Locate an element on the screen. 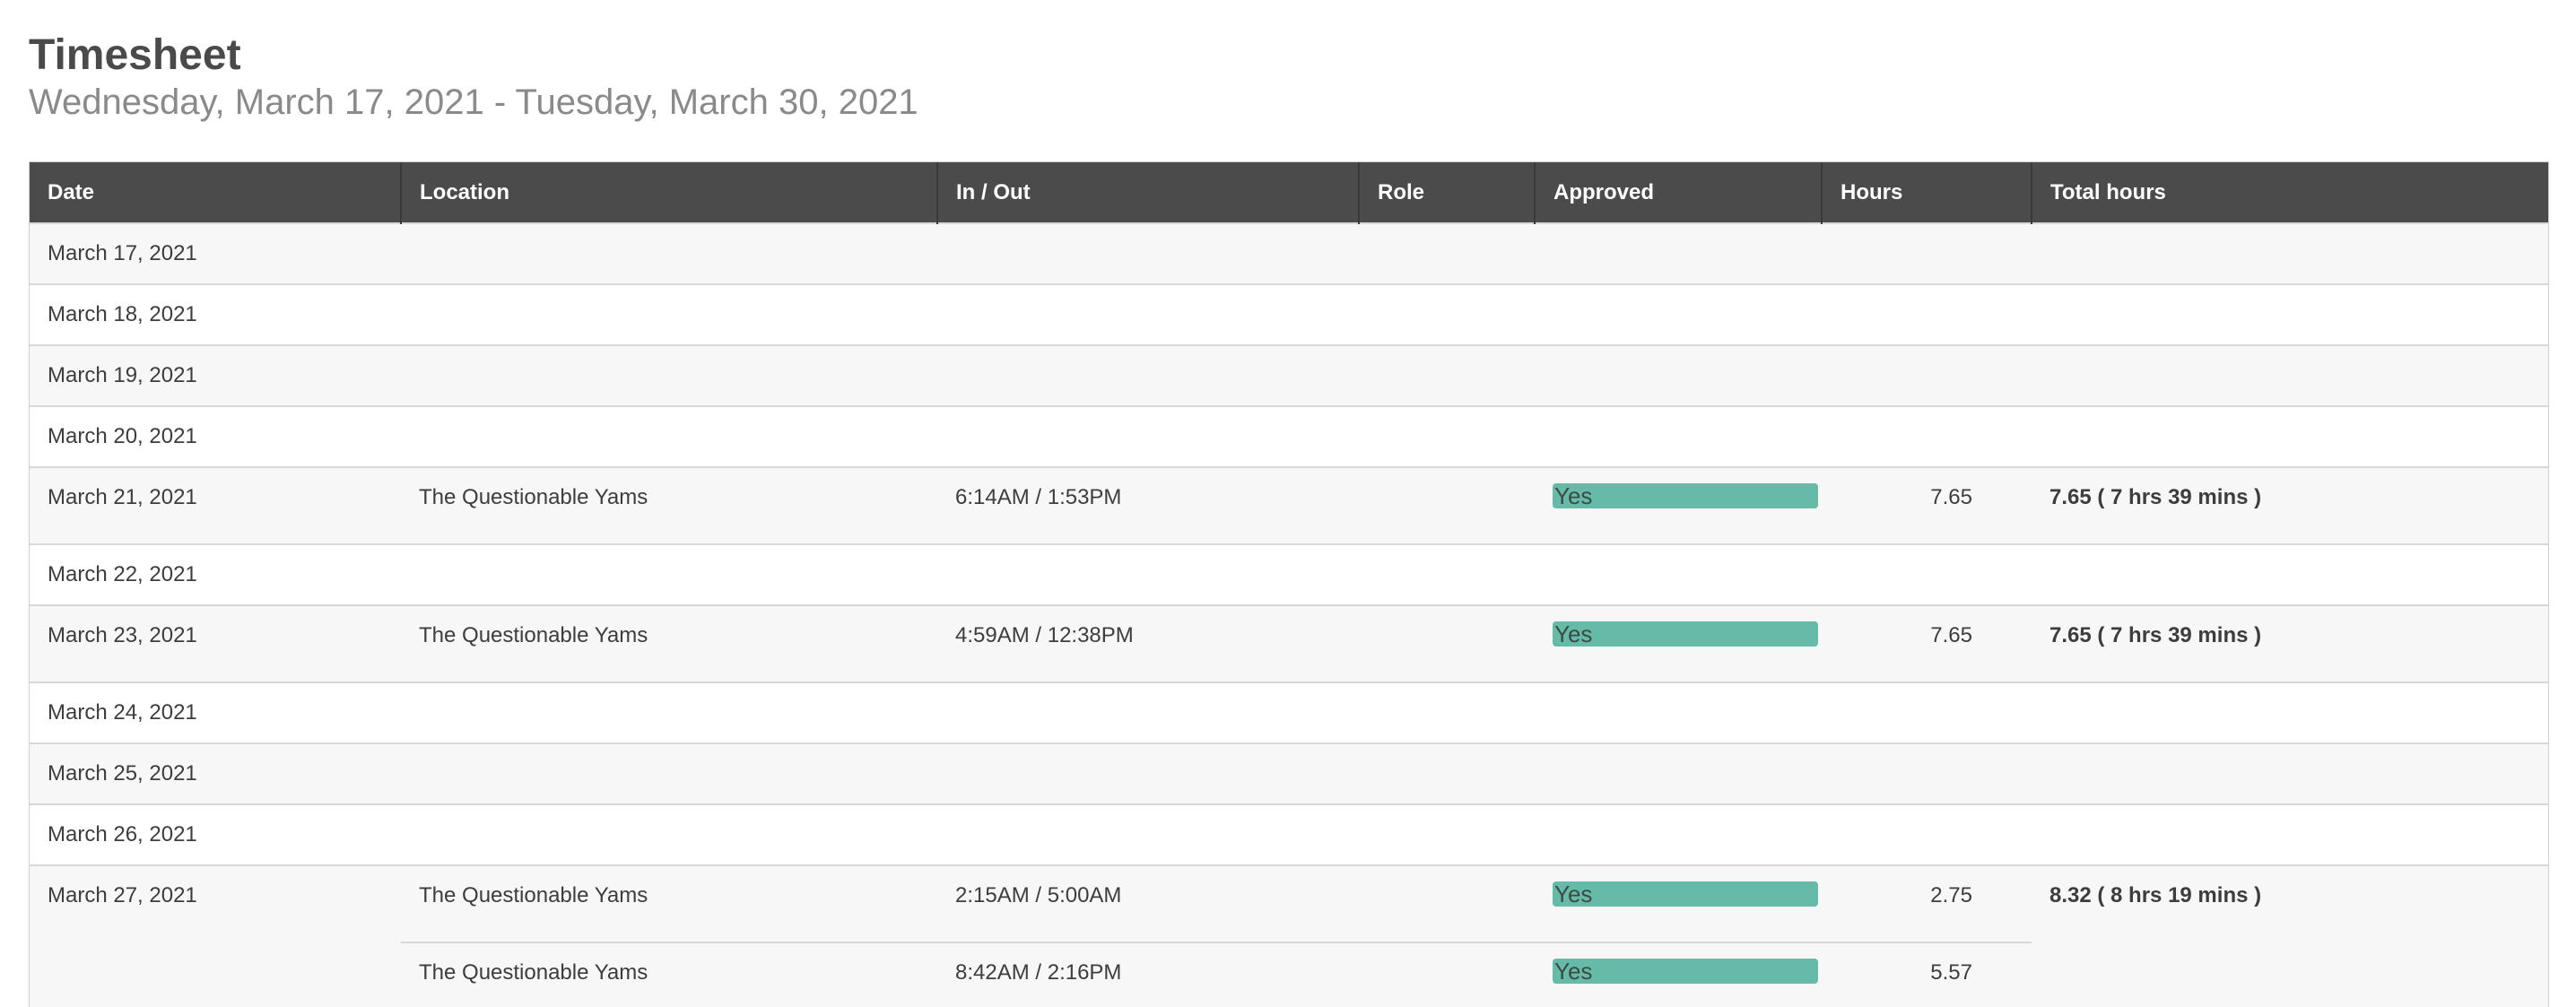  hours-cell: 5.57 is located at coordinates (1927, 975).